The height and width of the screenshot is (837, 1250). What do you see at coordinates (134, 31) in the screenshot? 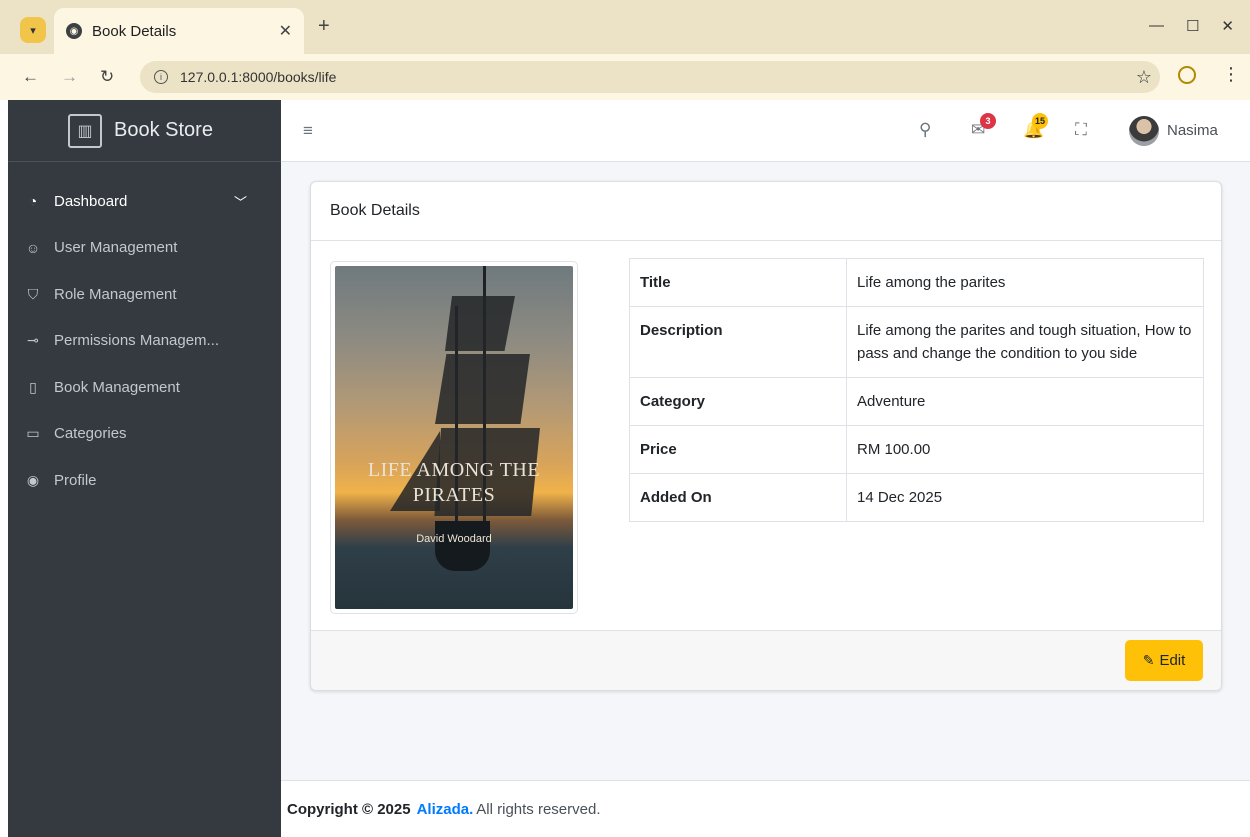
I see `tab-title: Book Details` at bounding box center [134, 31].